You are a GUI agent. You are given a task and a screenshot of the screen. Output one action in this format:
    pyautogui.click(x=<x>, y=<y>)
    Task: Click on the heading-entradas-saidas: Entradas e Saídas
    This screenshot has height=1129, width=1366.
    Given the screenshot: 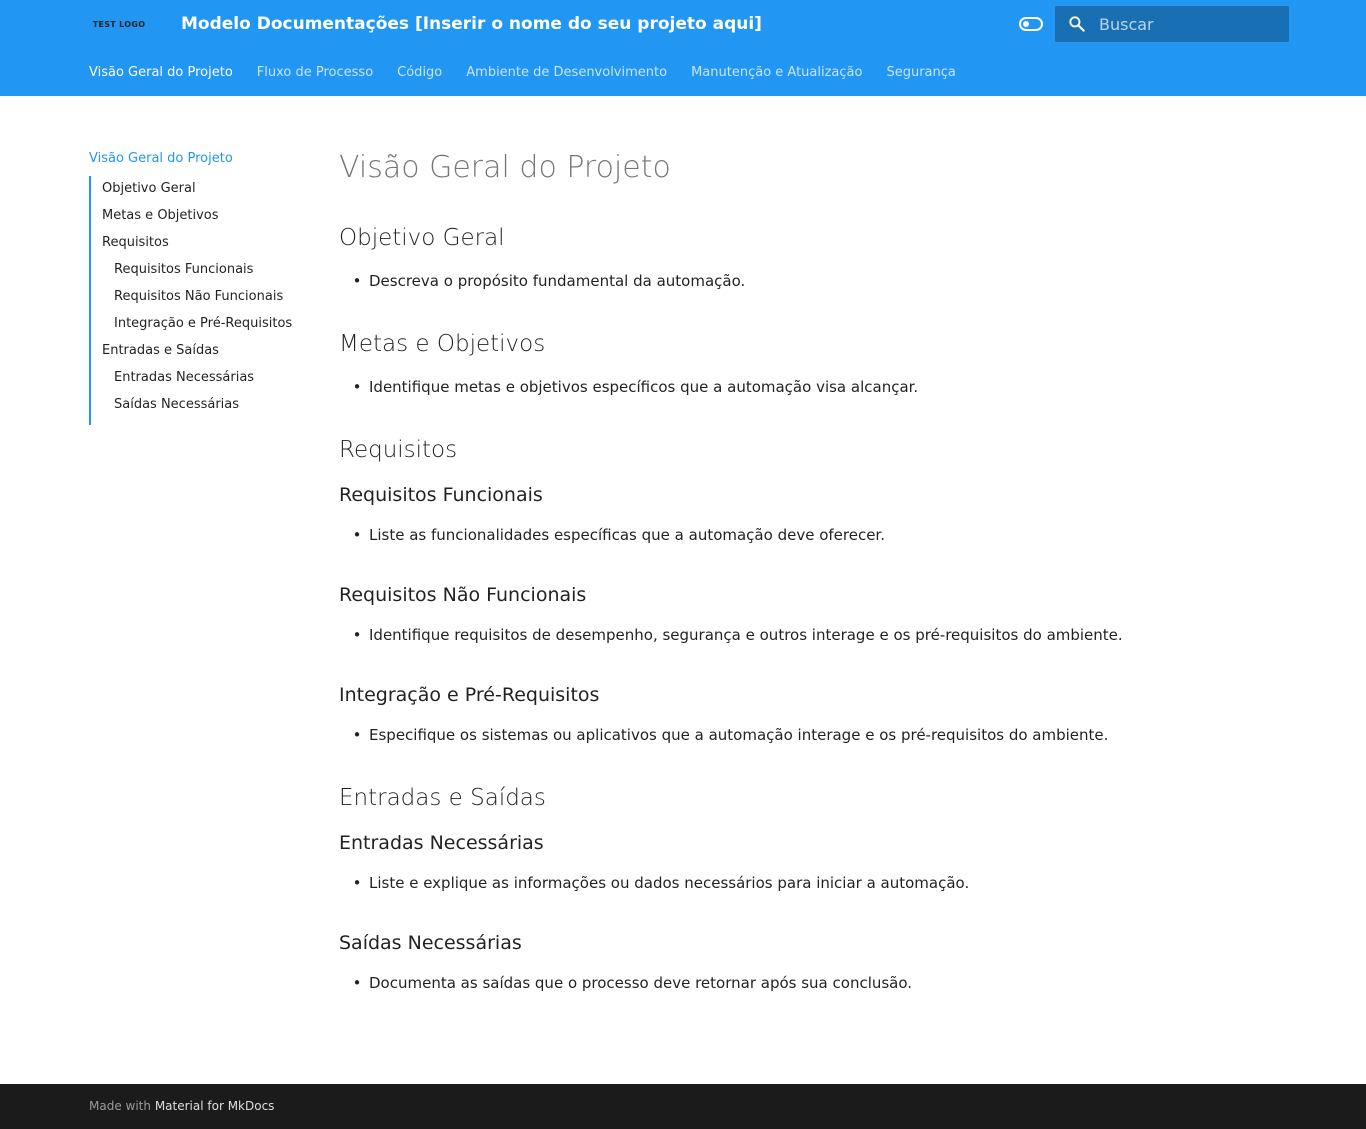 What is the action you would take?
    pyautogui.click(x=442, y=798)
    